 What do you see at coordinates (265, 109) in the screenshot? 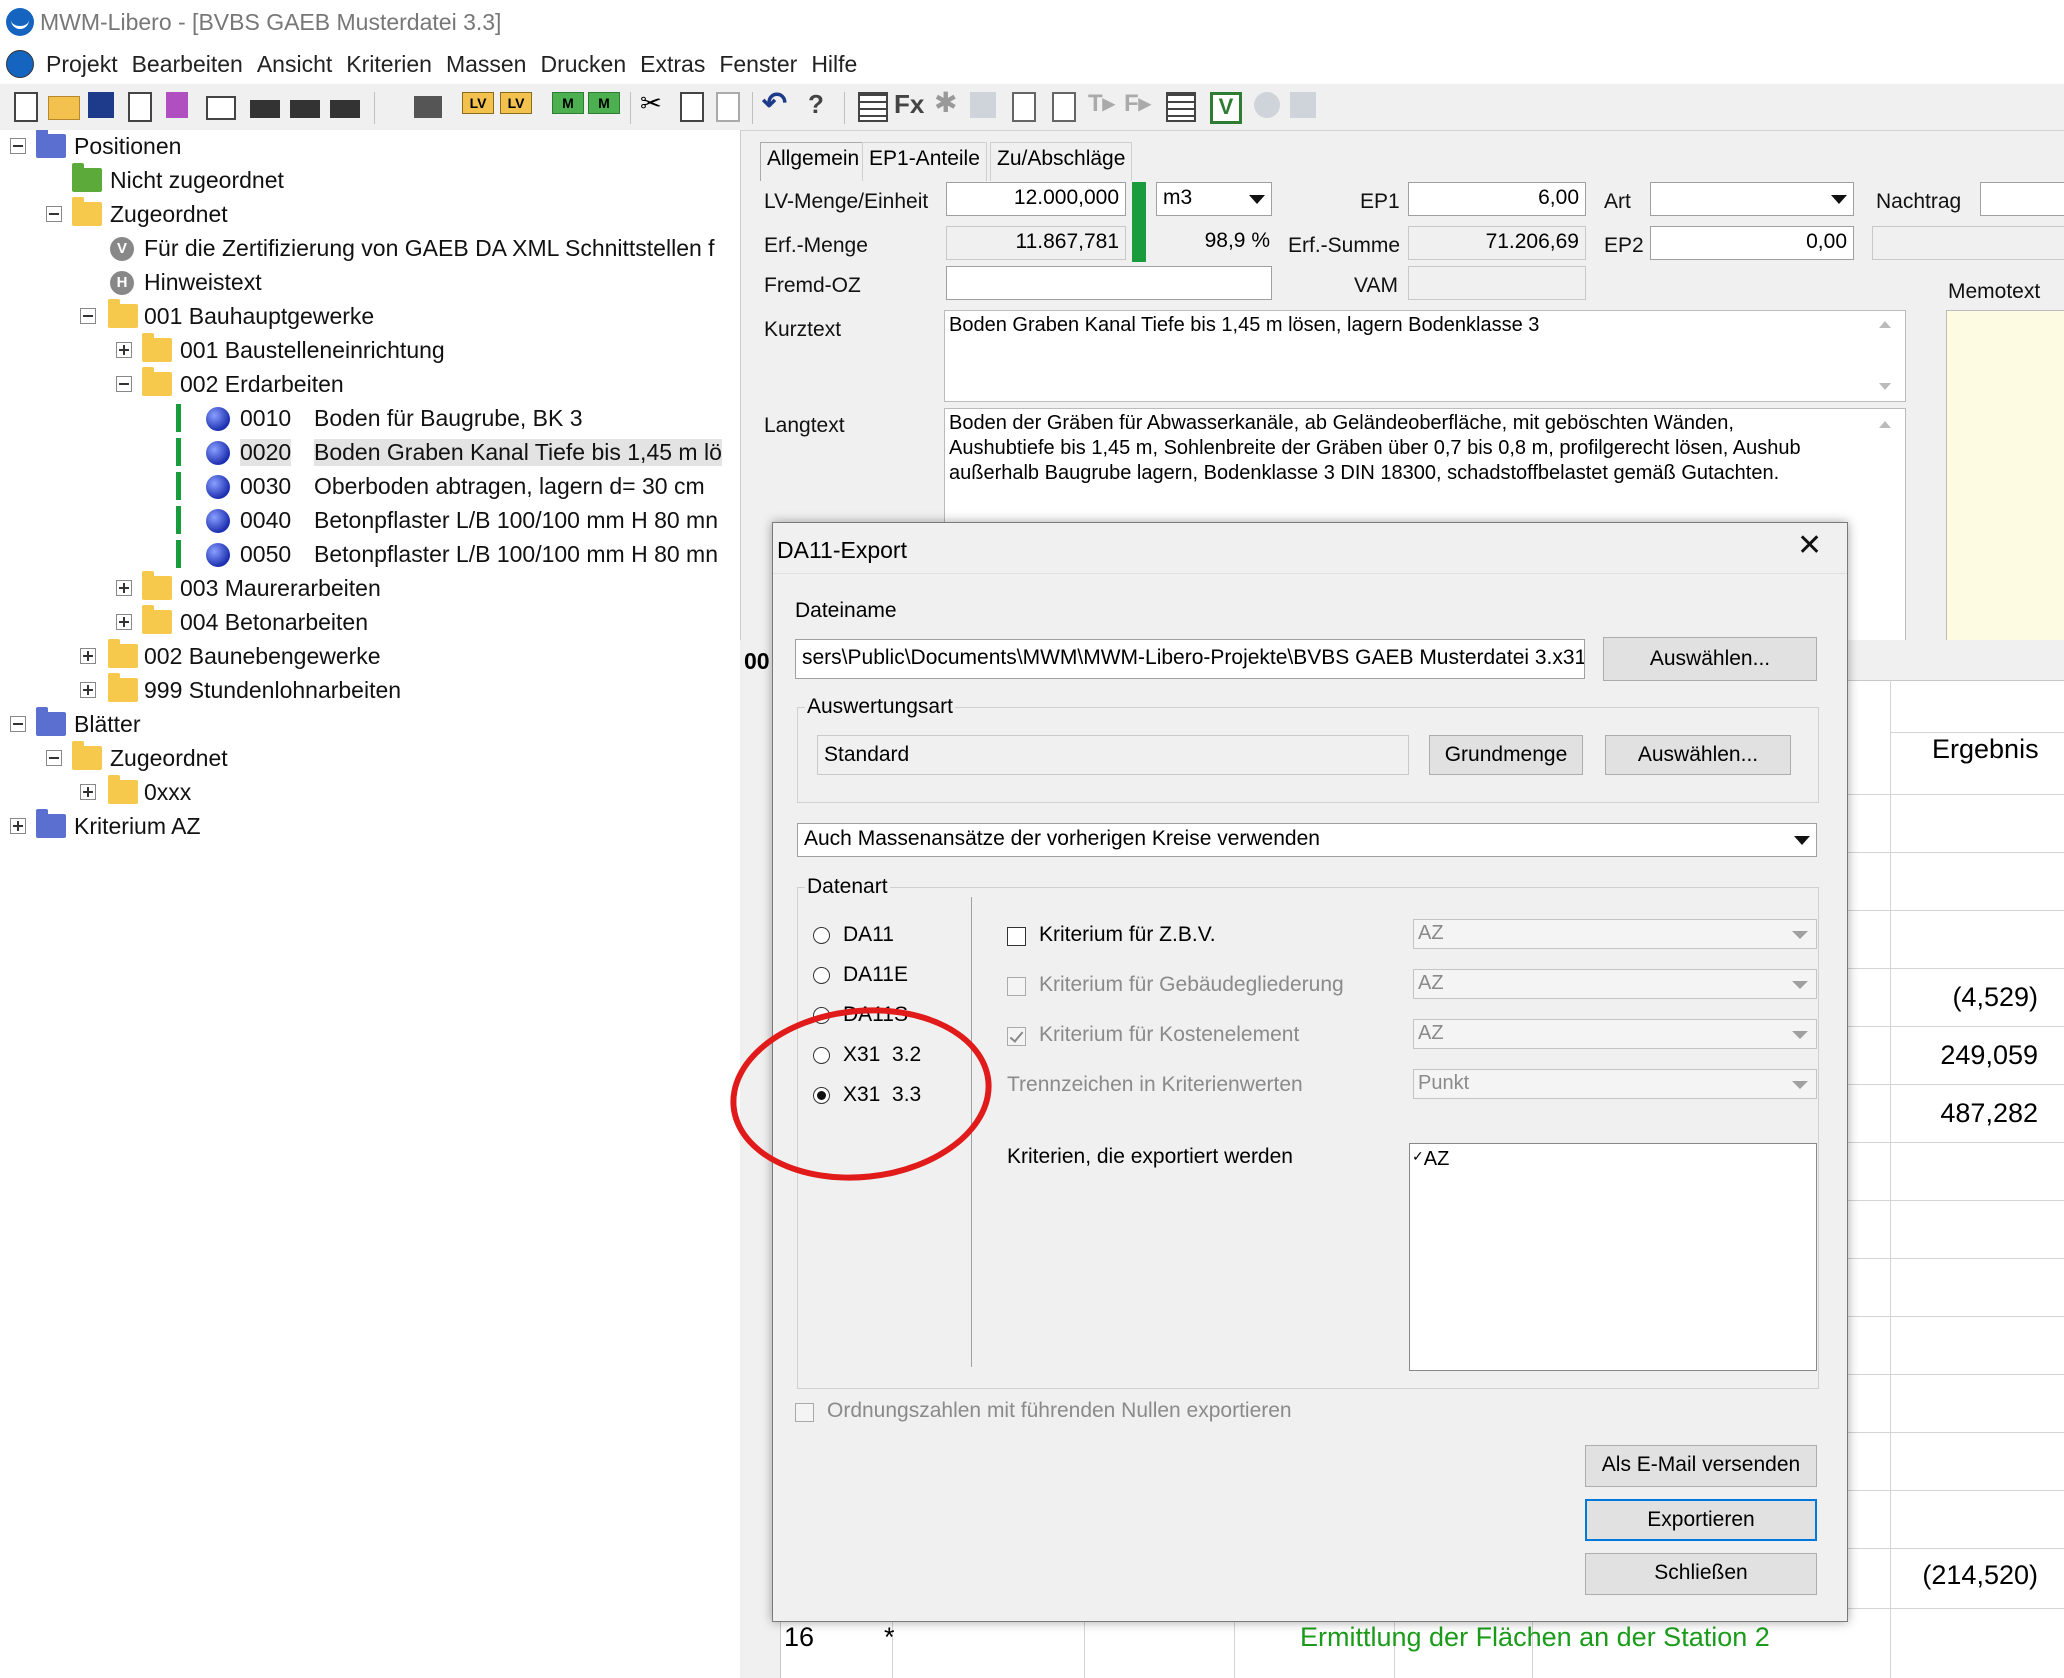
I see `criteria-m-icon` at bounding box center [265, 109].